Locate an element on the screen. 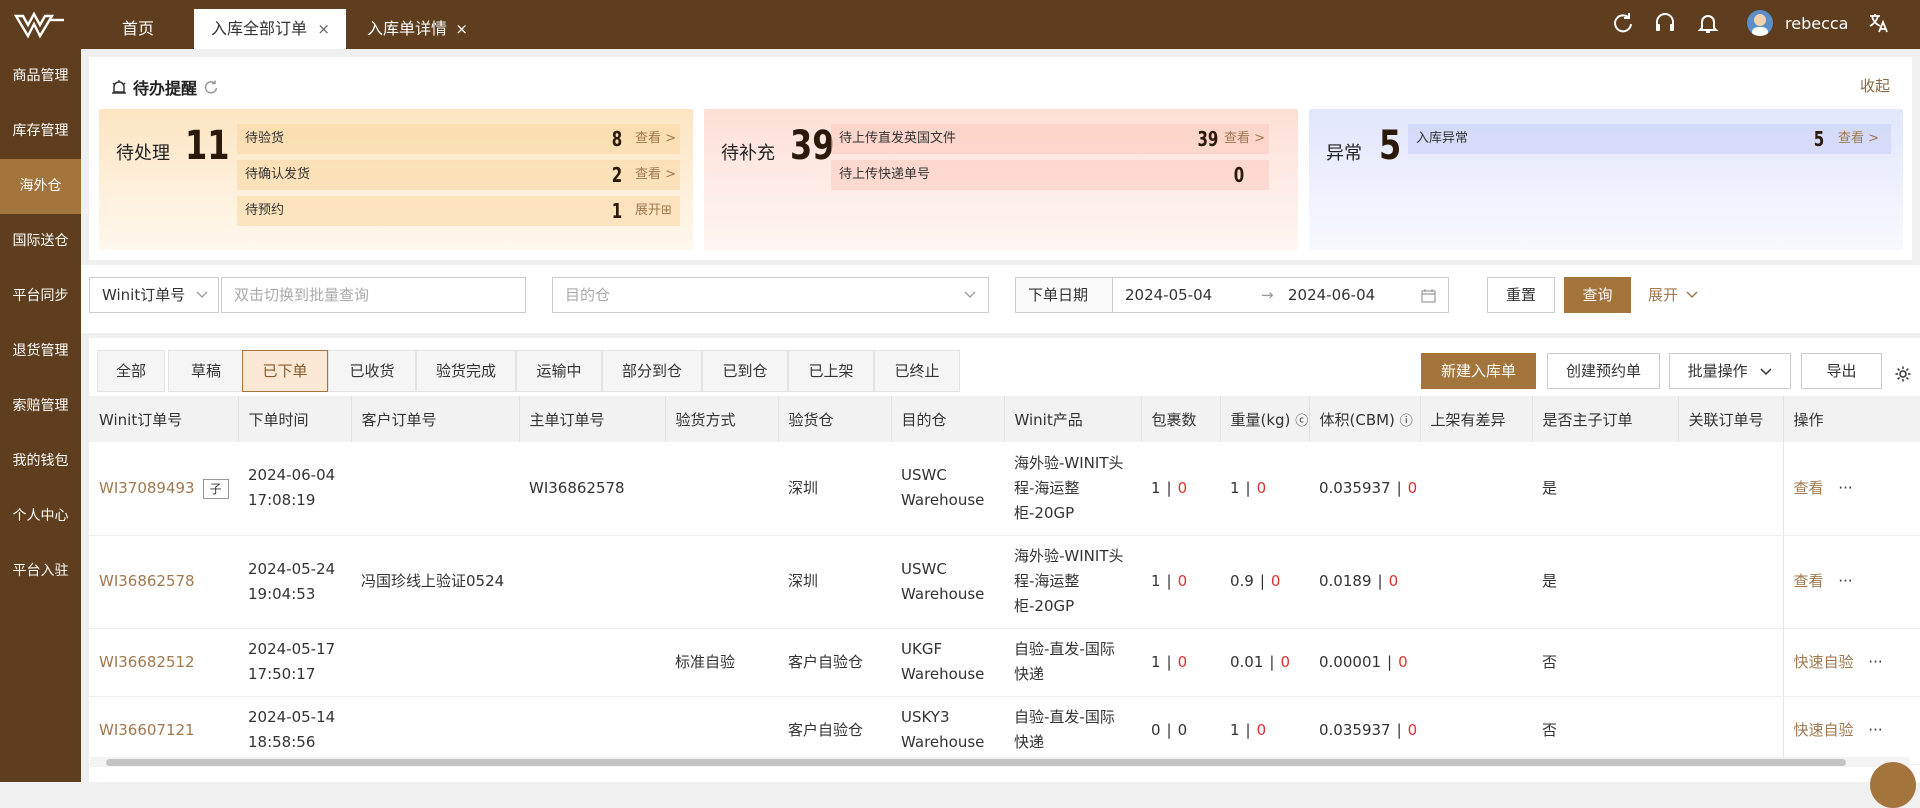  batch-operations-button: 批量操作 is located at coordinates (1730, 371).